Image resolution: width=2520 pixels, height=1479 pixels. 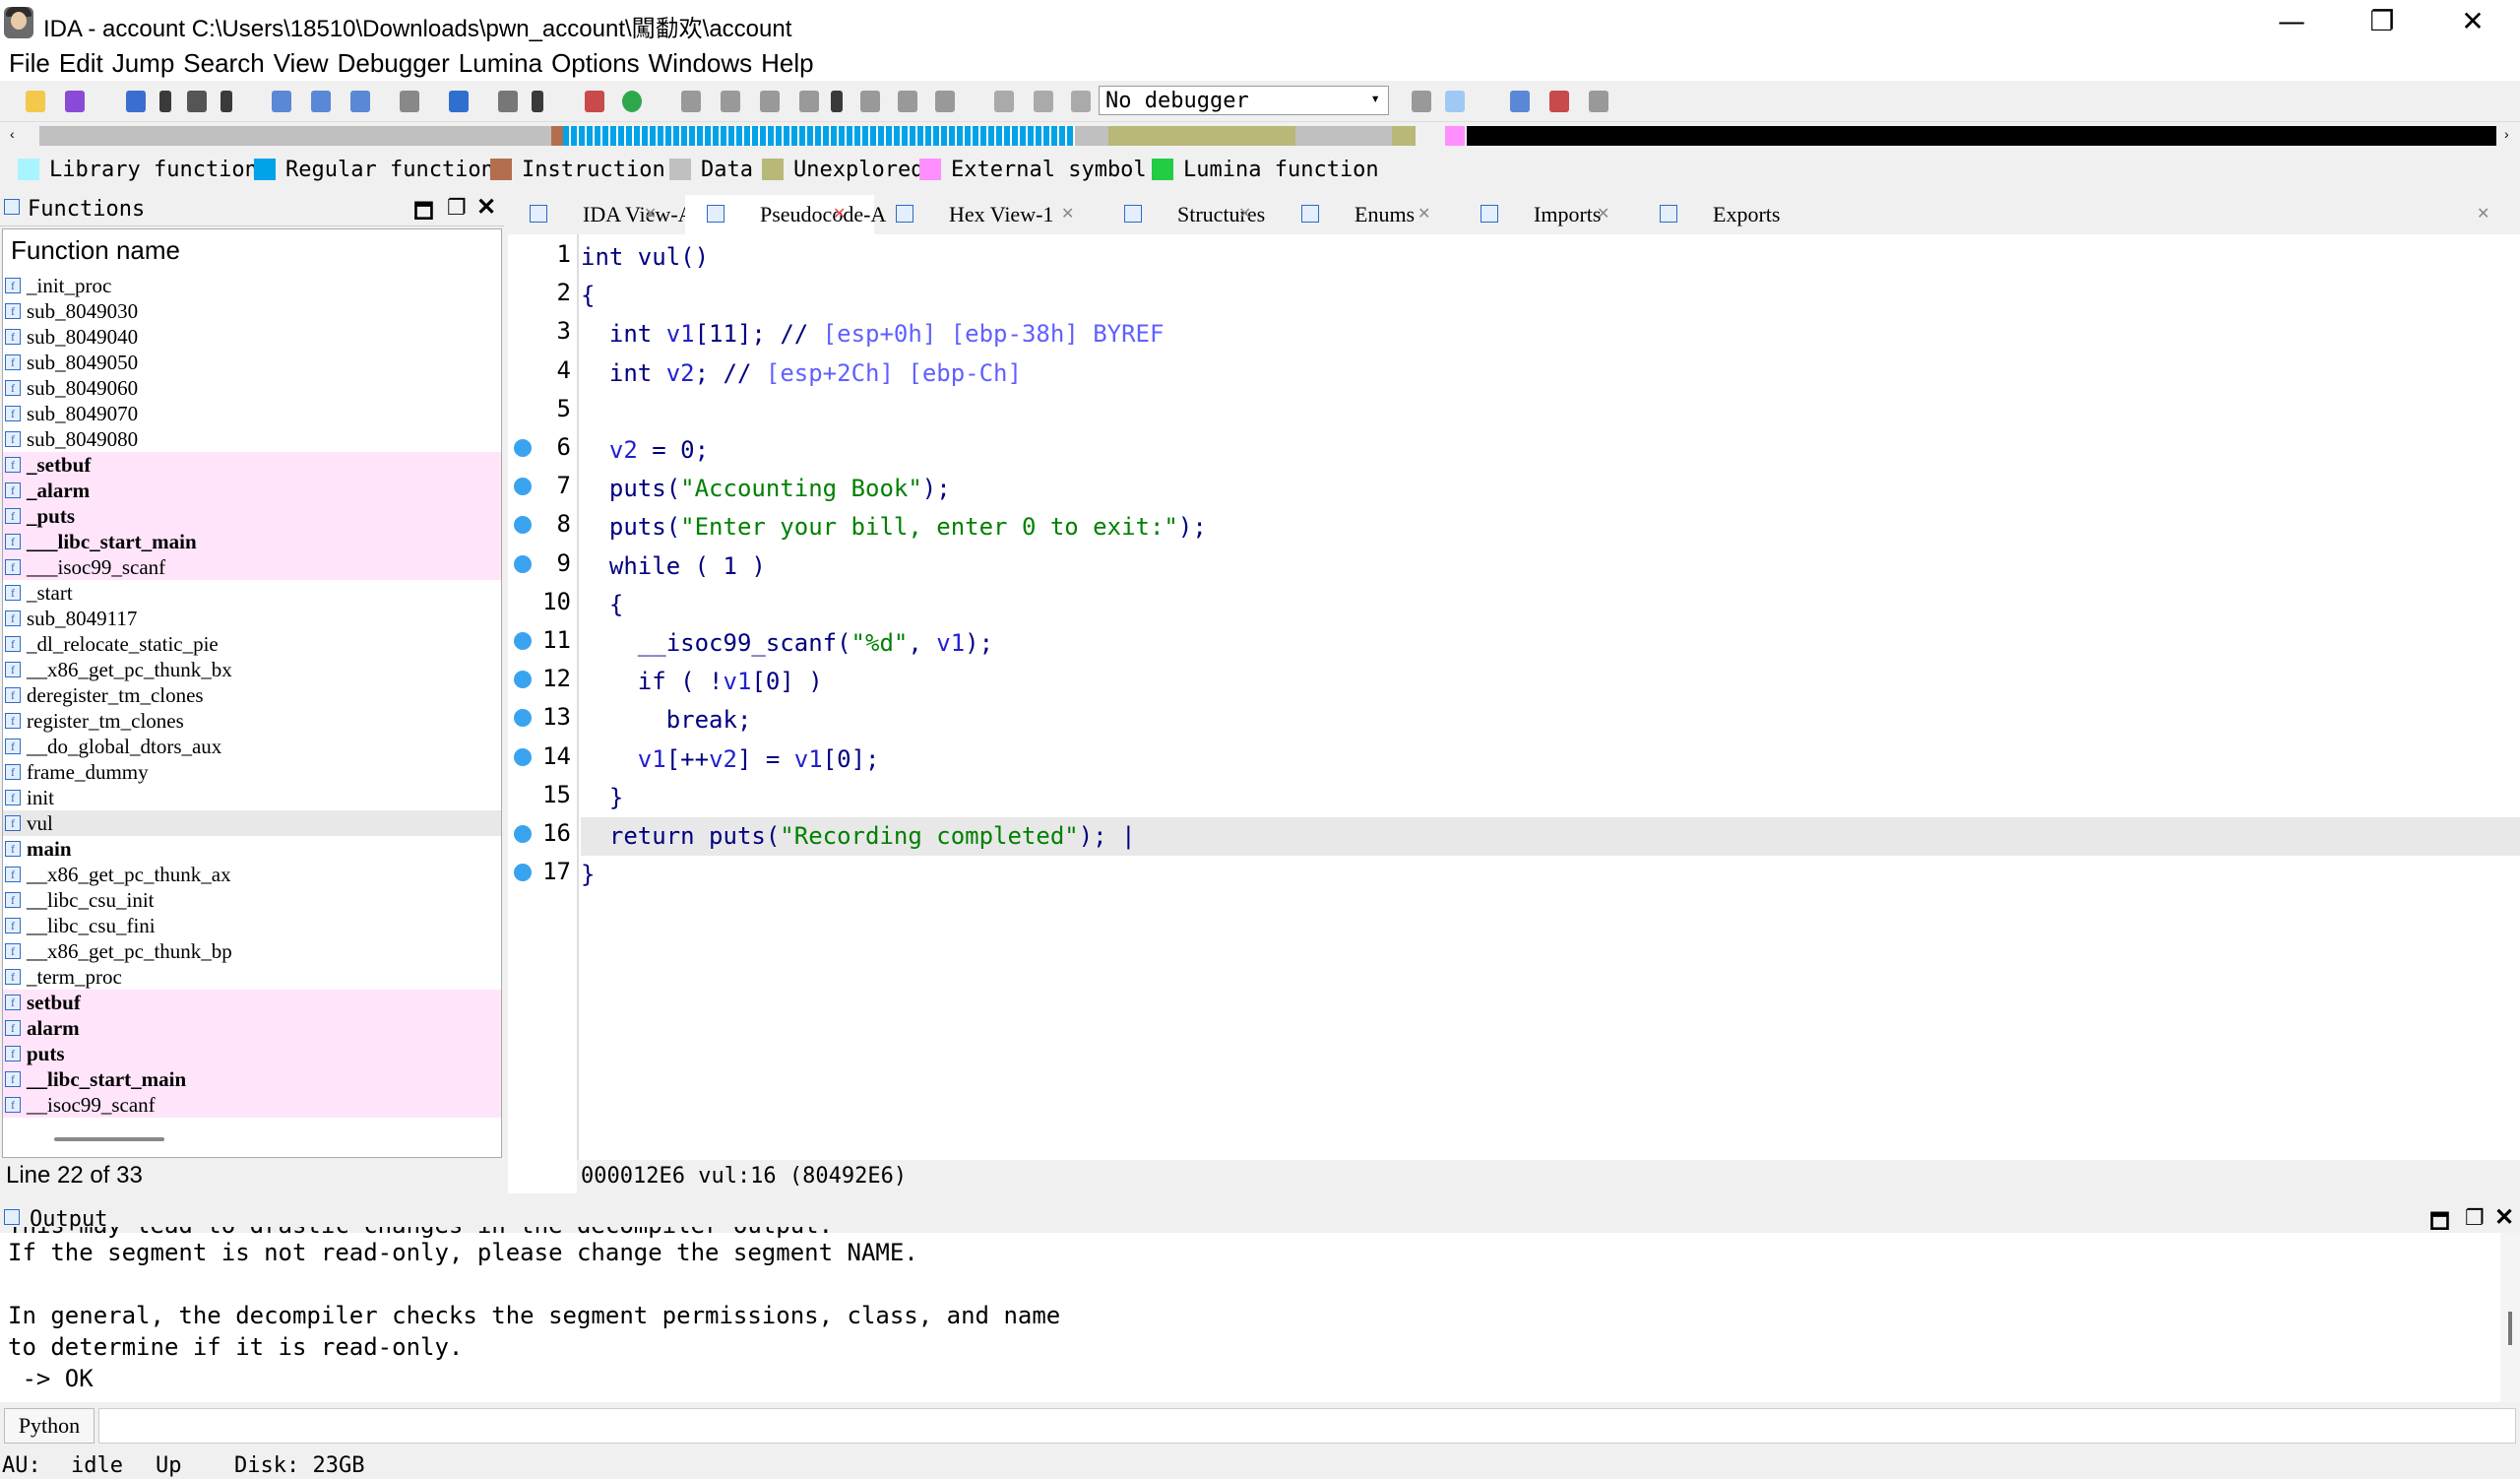 What do you see at coordinates (252, 619) in the screenshot?
I see `function-row: f sub_8049117` at bounding box center [252, 619].